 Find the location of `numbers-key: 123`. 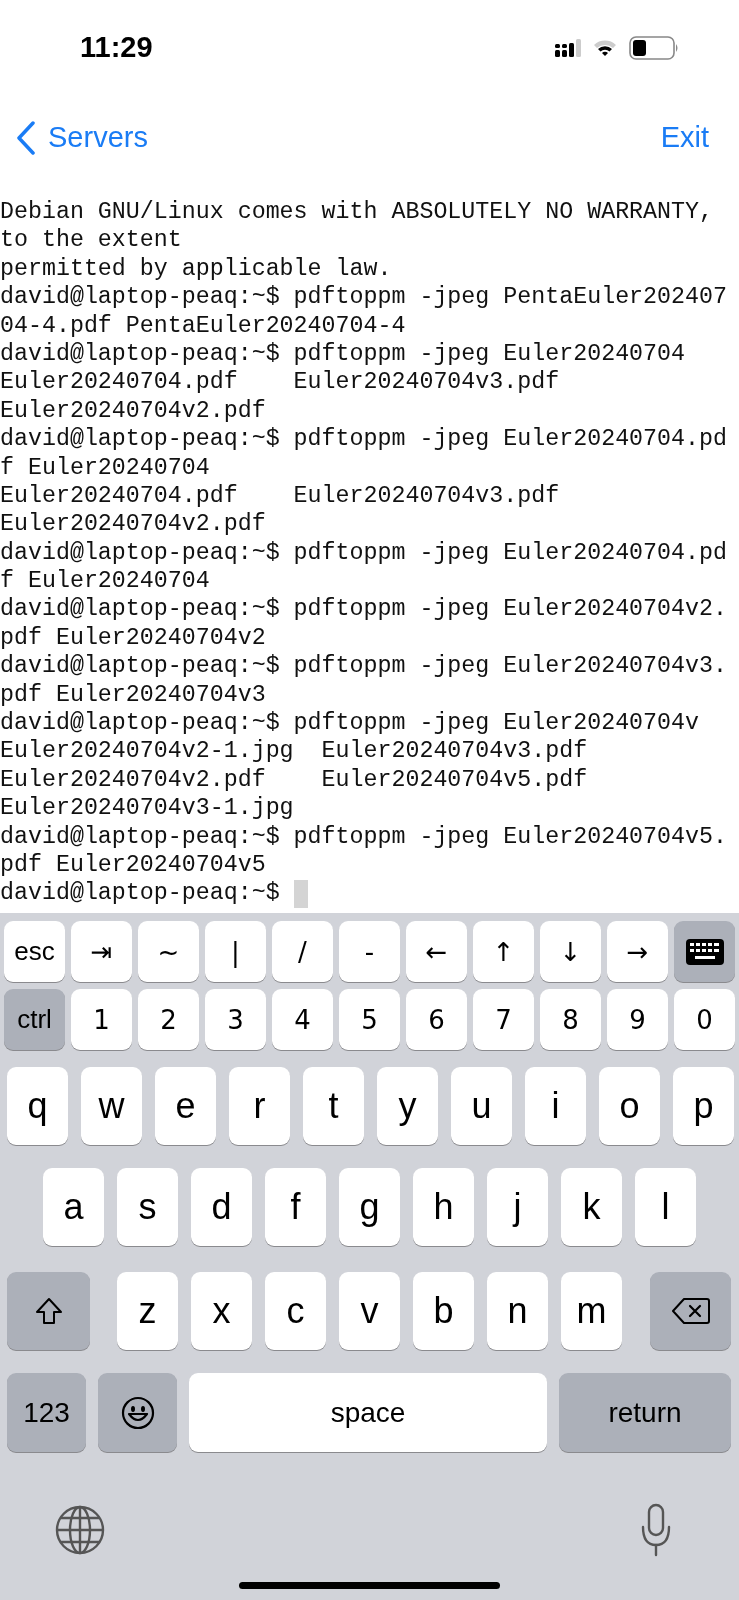

numbers-key: 123 is located at coordinates (46, 1412).